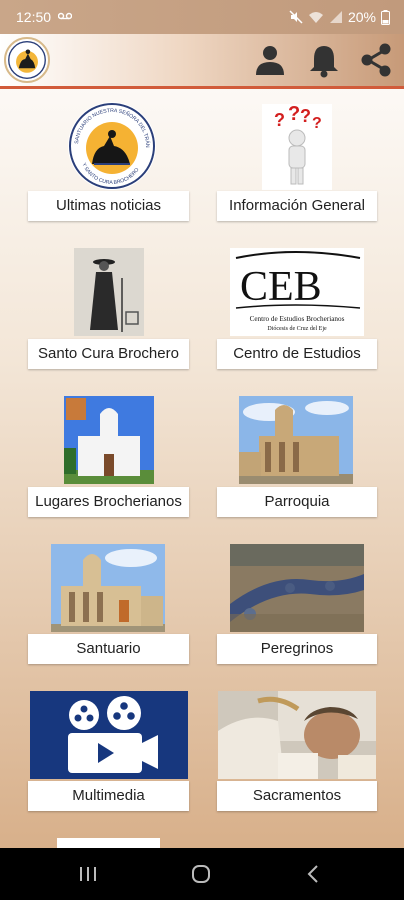 This screenshot has width=404, height=900. I want to click on grid-item-label: Santo Cura Brochero, so click(108, 354).